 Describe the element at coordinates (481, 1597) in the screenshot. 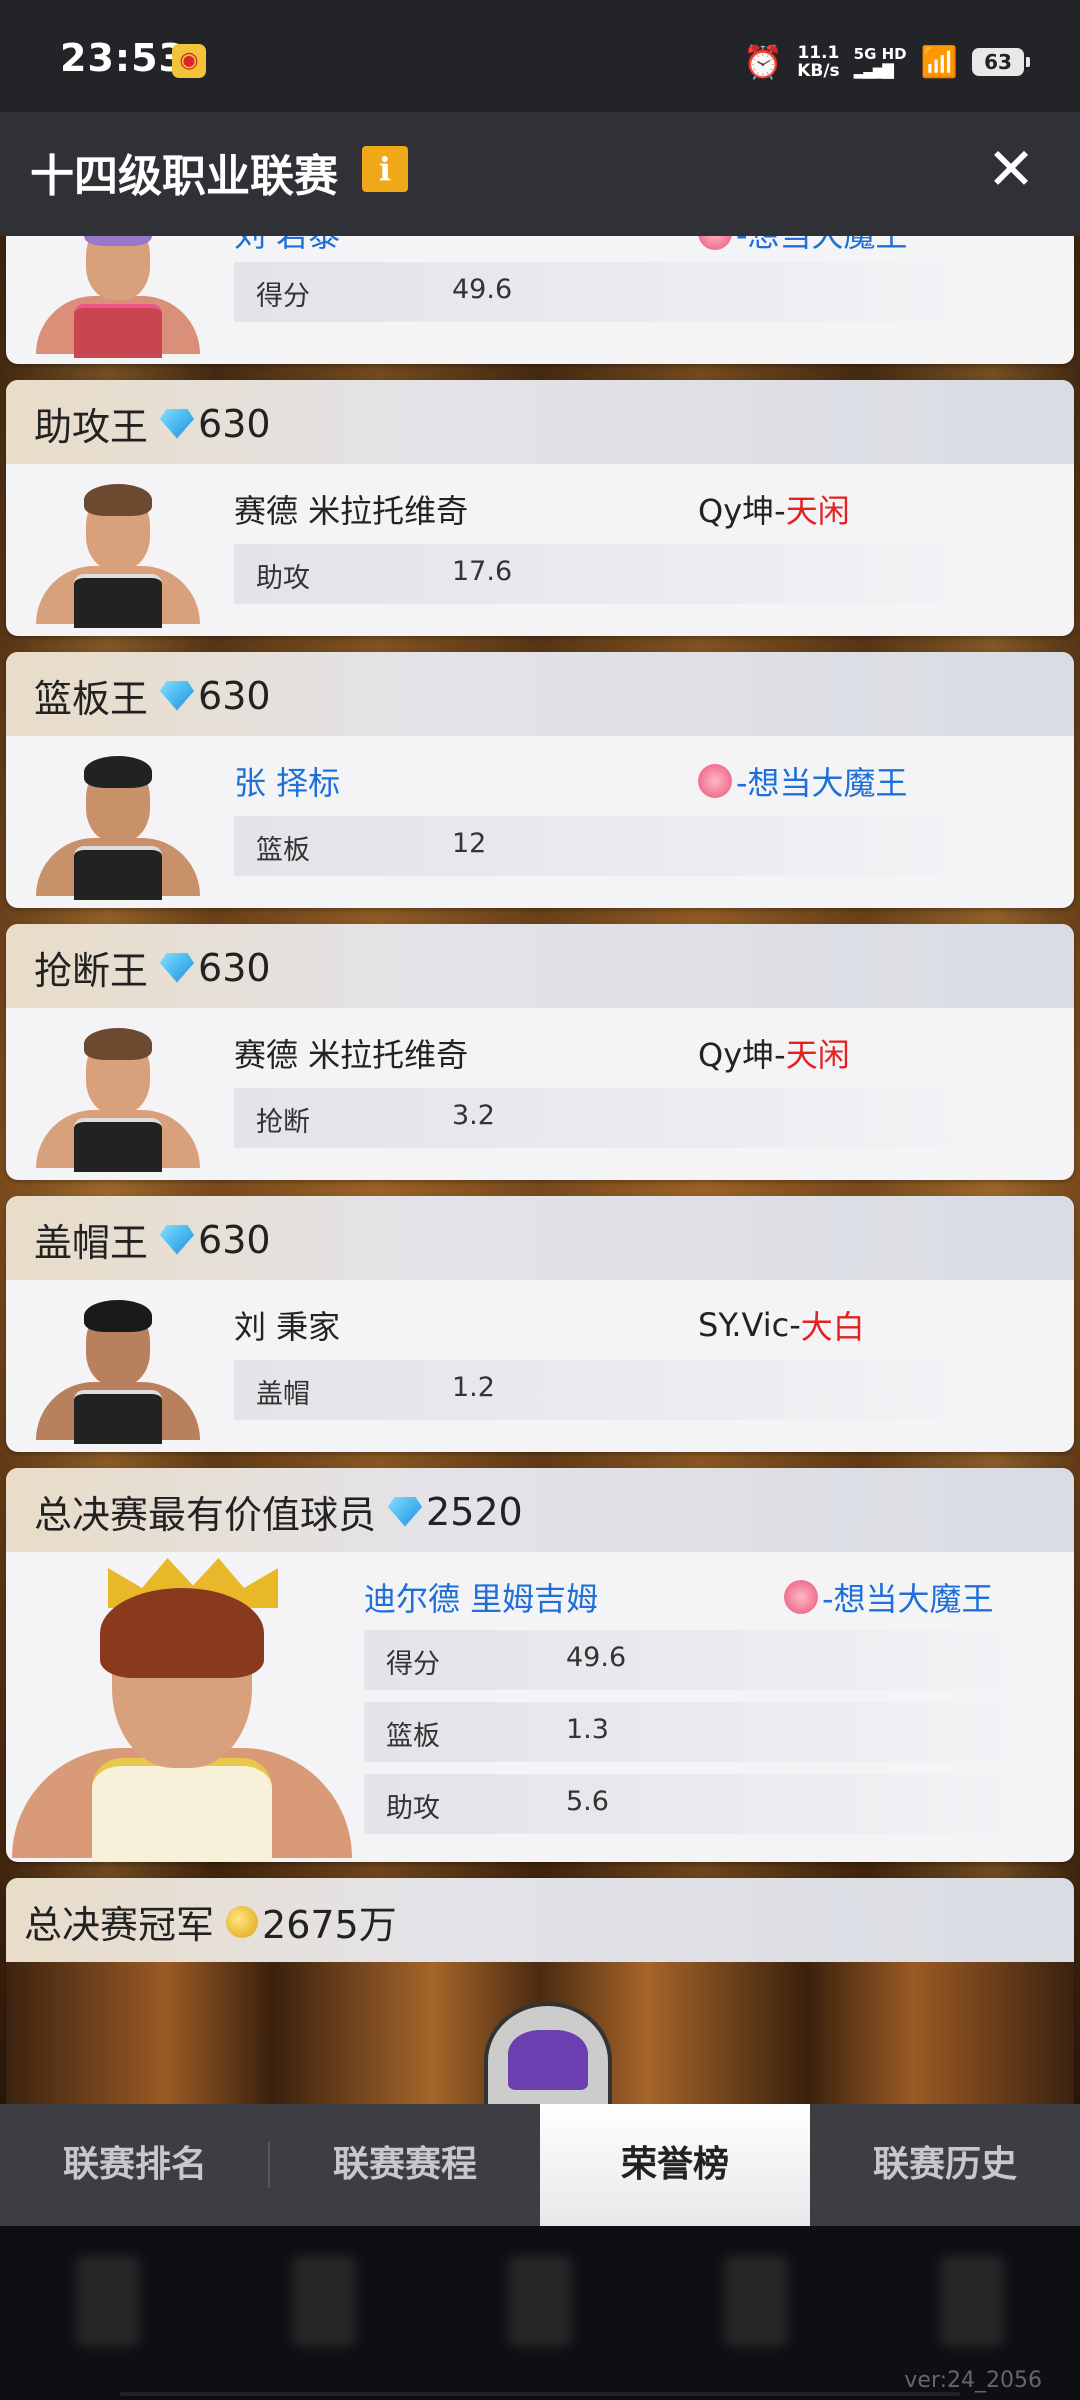

I see `player-name: 迪尔德 里姆吉姆` at that location.